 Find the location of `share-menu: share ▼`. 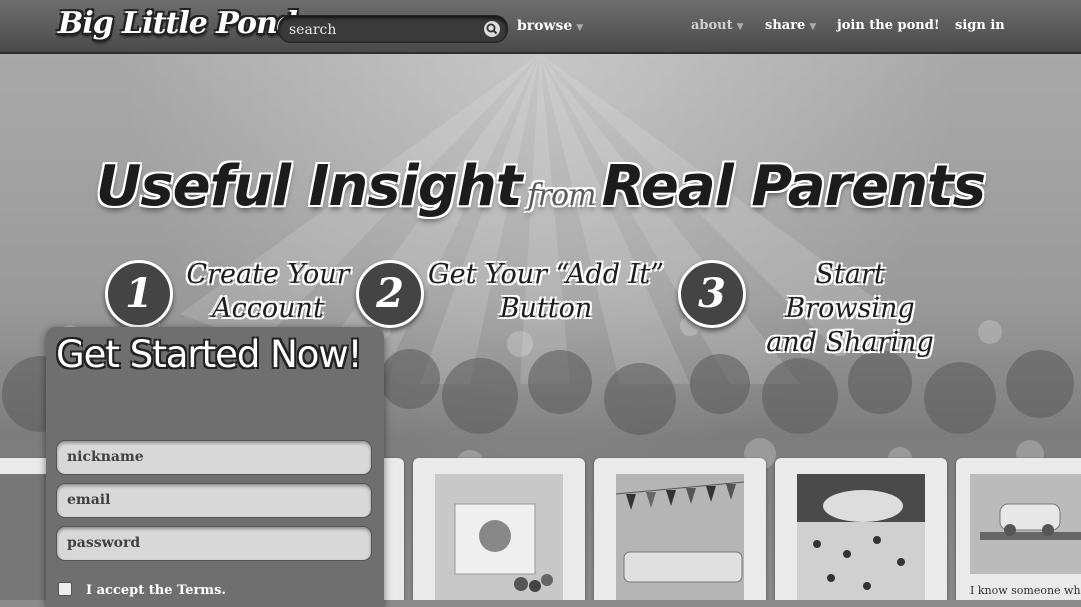

share-menu: share ▼ is located at coordinates (790, 25).